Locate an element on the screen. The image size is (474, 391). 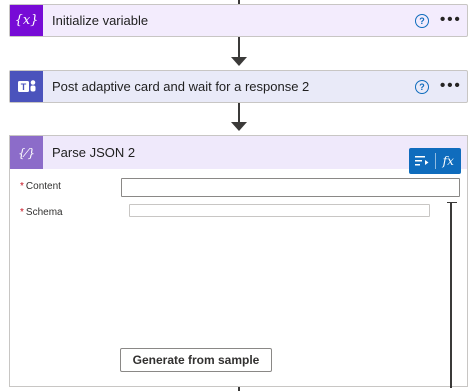
content-label: * Content is located at coordinates (40, 186).